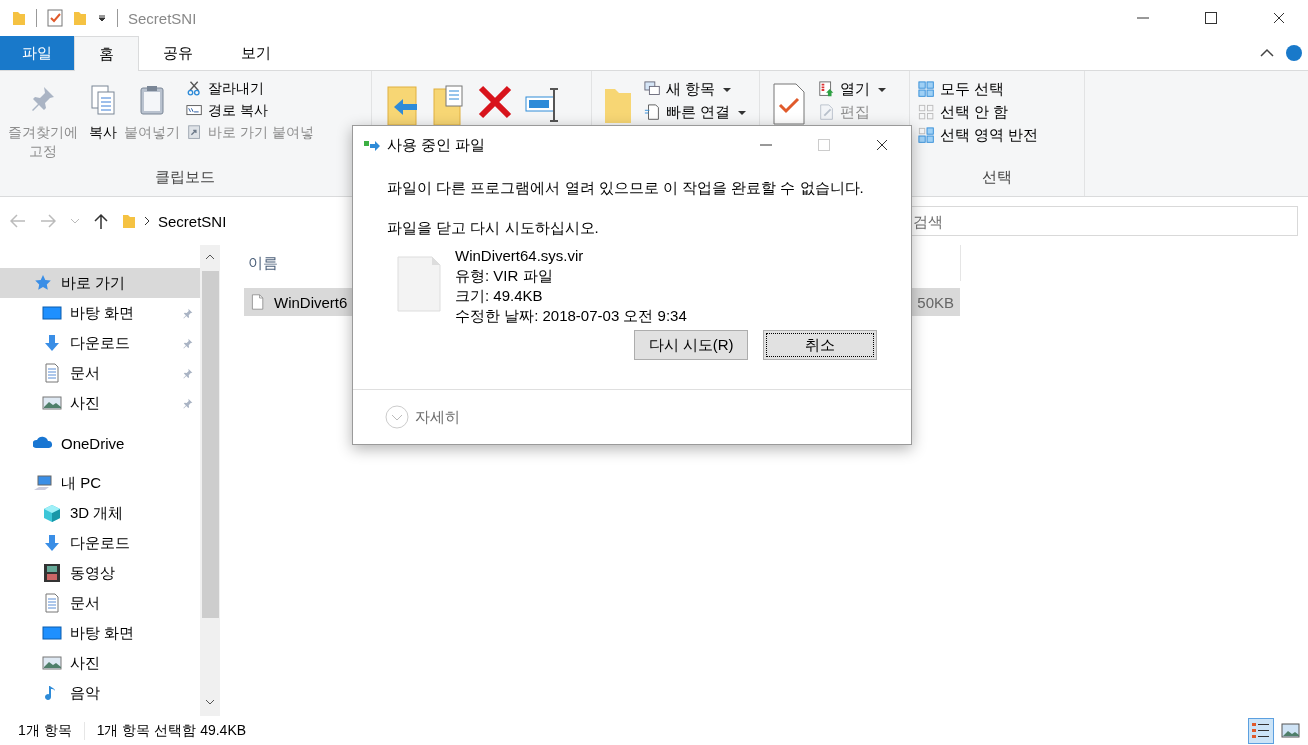 This screenshot has height=745, width=1308. I want to click on nav-item: OneDrive, so click(100, 443).